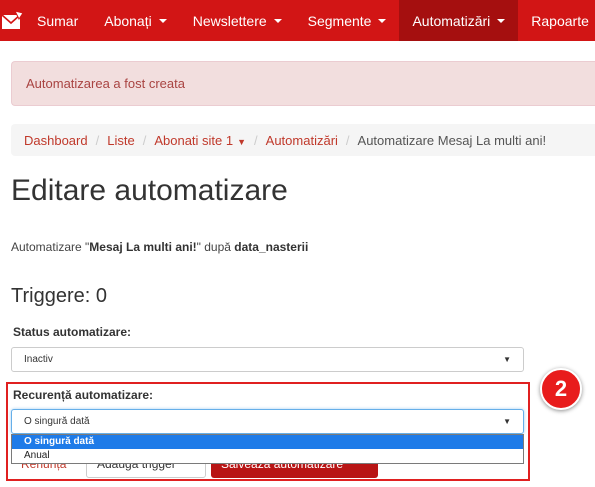 This screenshot has width=595, height=487. What do you see at coordinates (237, 20) in the screenshot?
I see `nav-item-newslettere: Newslettere` at bounding box center [237, 20].